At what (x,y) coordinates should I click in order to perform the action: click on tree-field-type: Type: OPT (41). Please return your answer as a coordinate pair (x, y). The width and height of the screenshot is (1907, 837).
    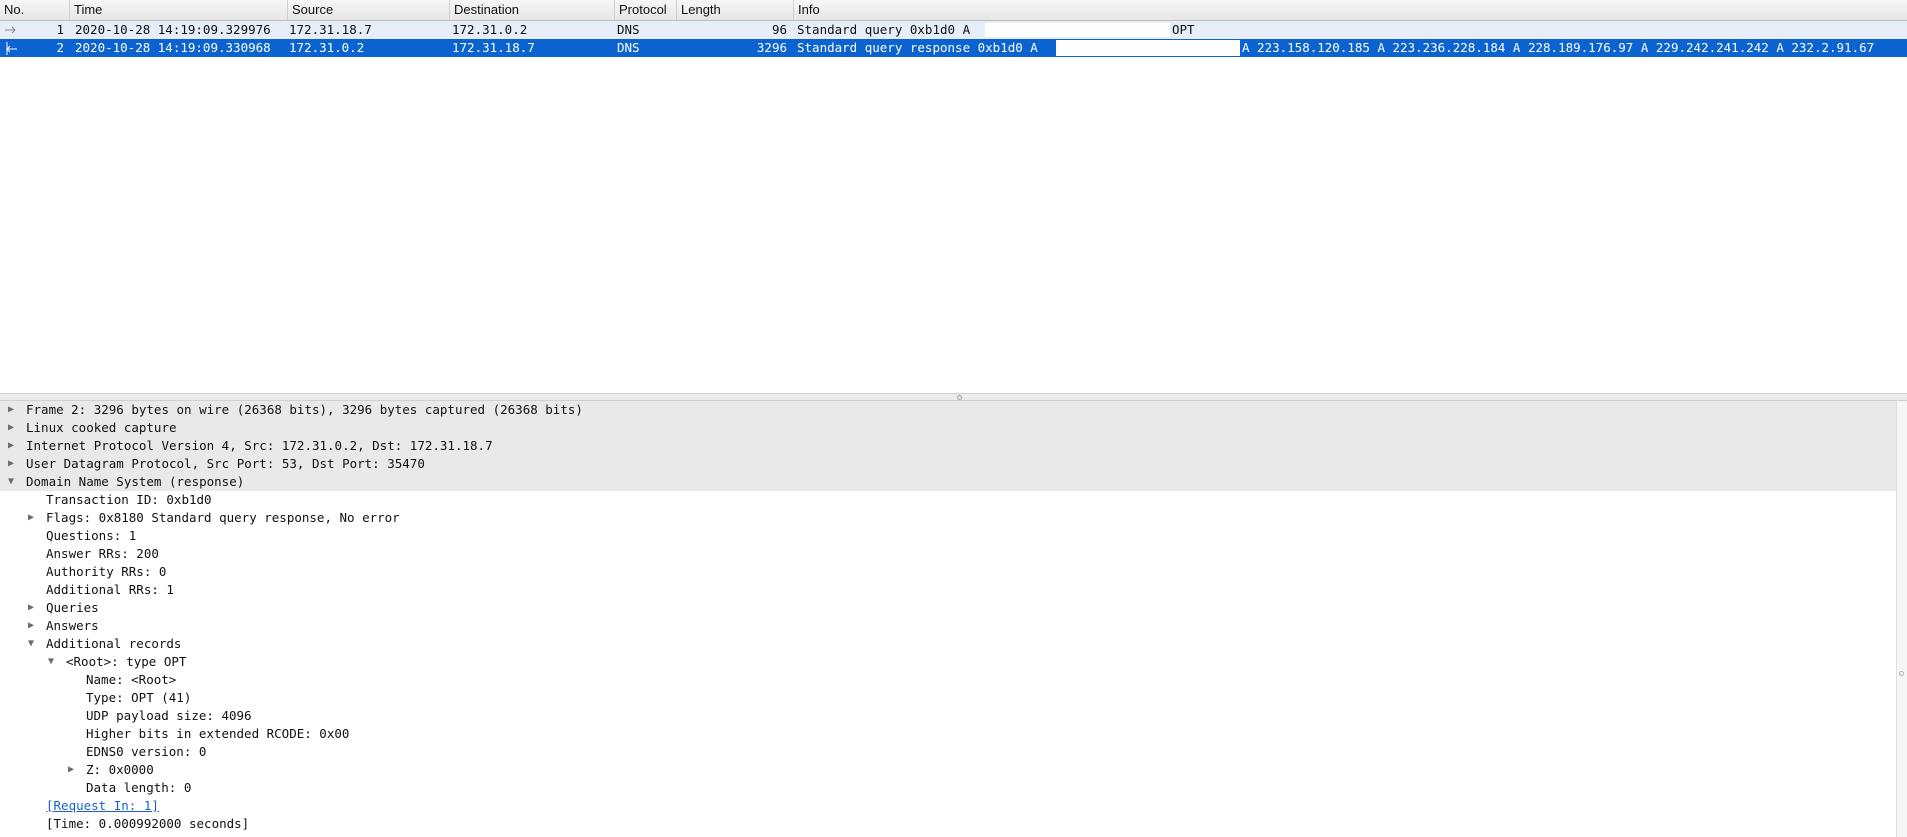
    Looking at the image, I should click on (948, 698).